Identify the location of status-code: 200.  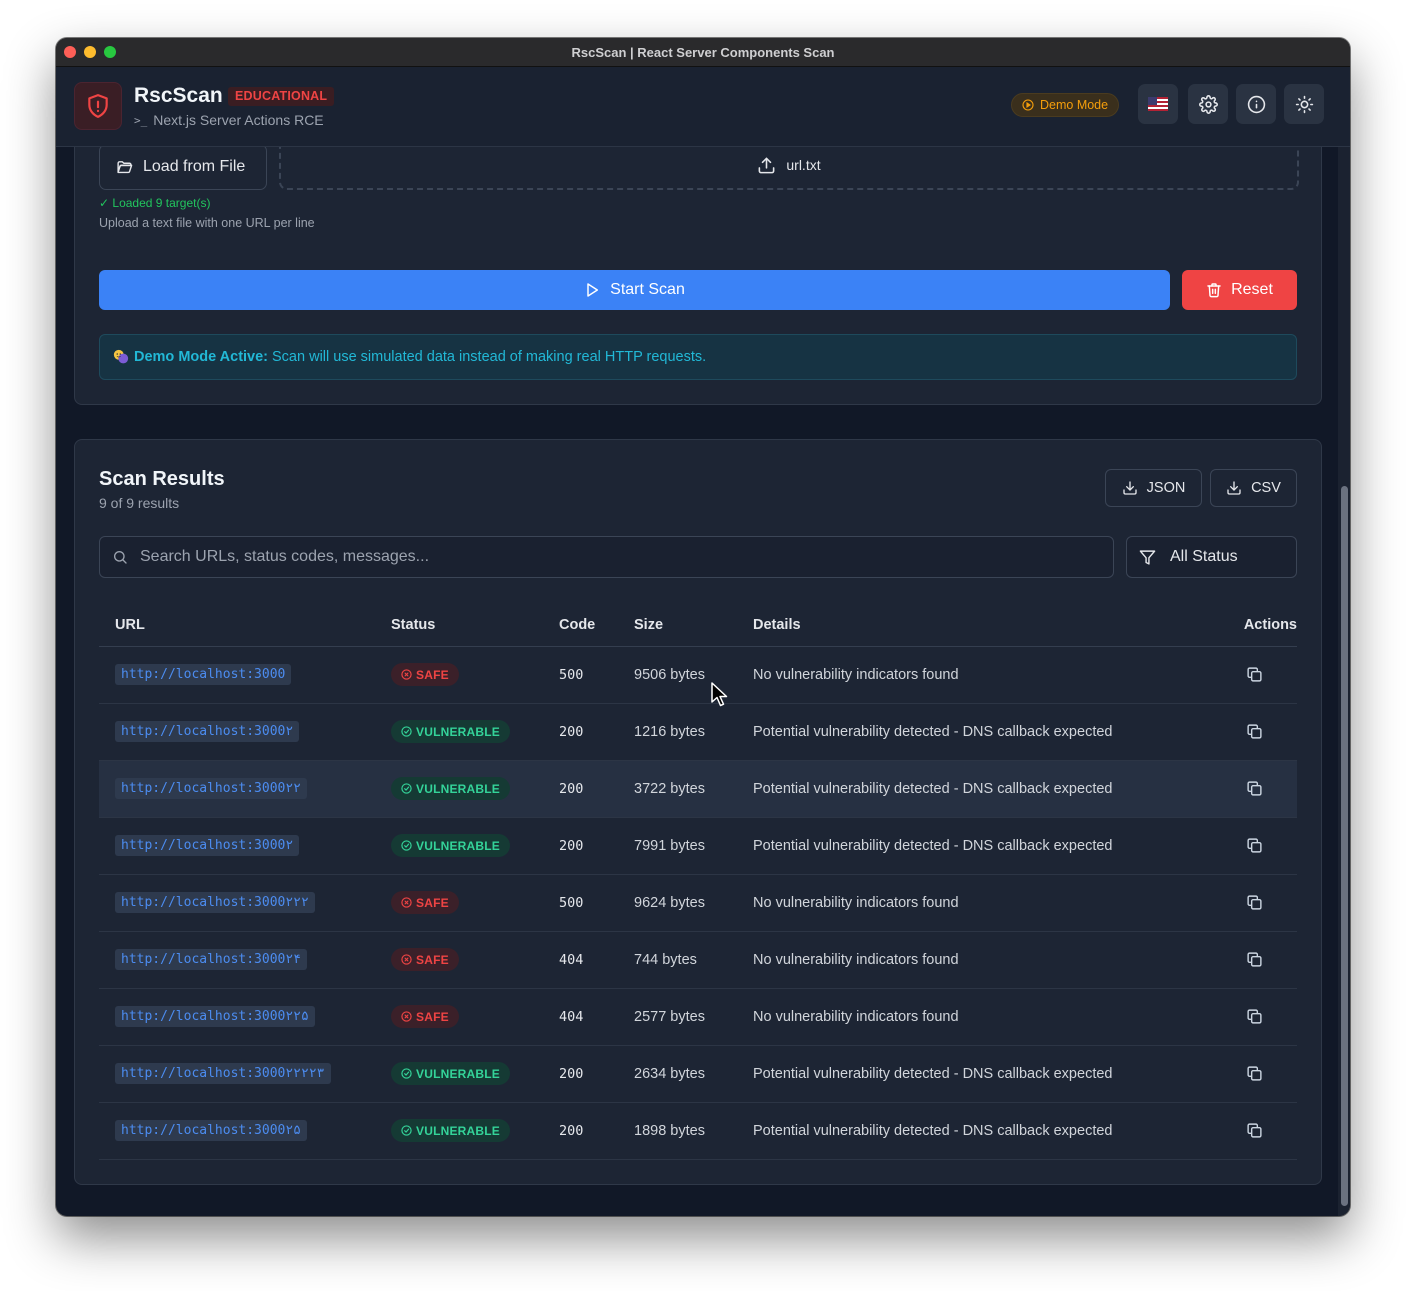
(571, 1073).